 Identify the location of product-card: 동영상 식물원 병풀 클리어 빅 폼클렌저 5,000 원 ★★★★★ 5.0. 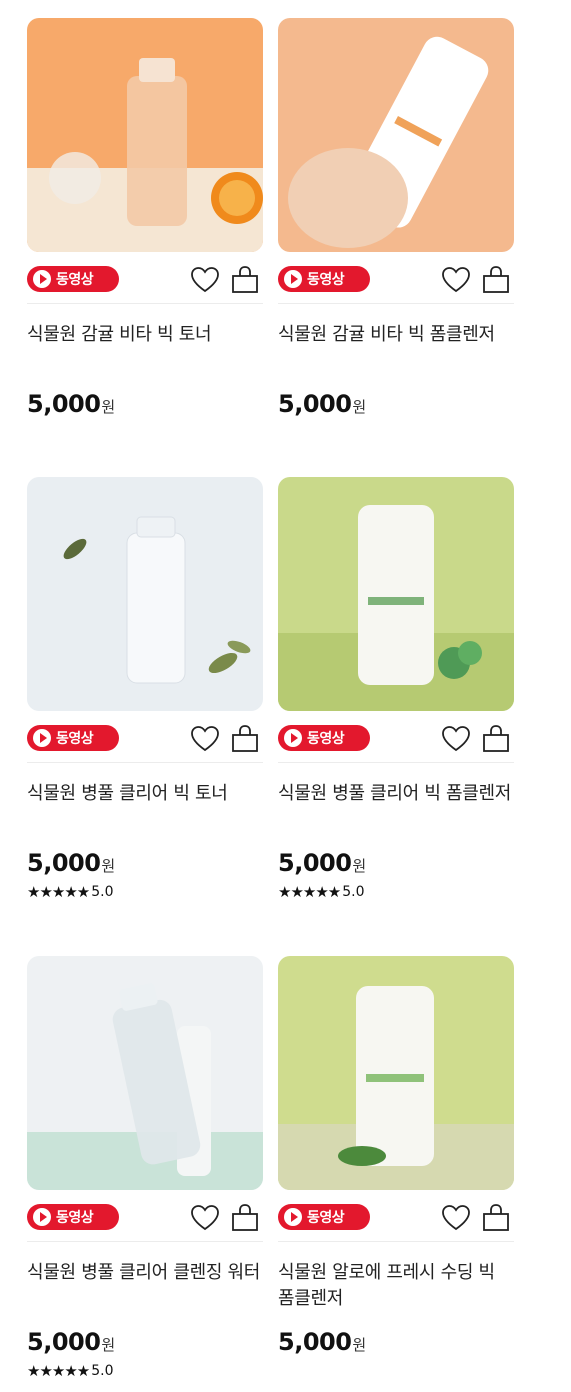
(396, 689).